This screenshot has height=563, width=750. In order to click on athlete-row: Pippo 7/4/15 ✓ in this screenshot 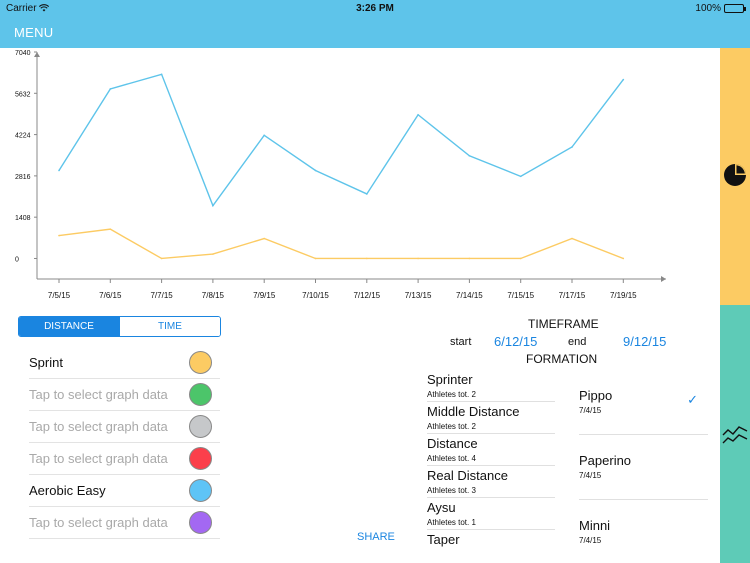, I will do `click(643, 402)`.